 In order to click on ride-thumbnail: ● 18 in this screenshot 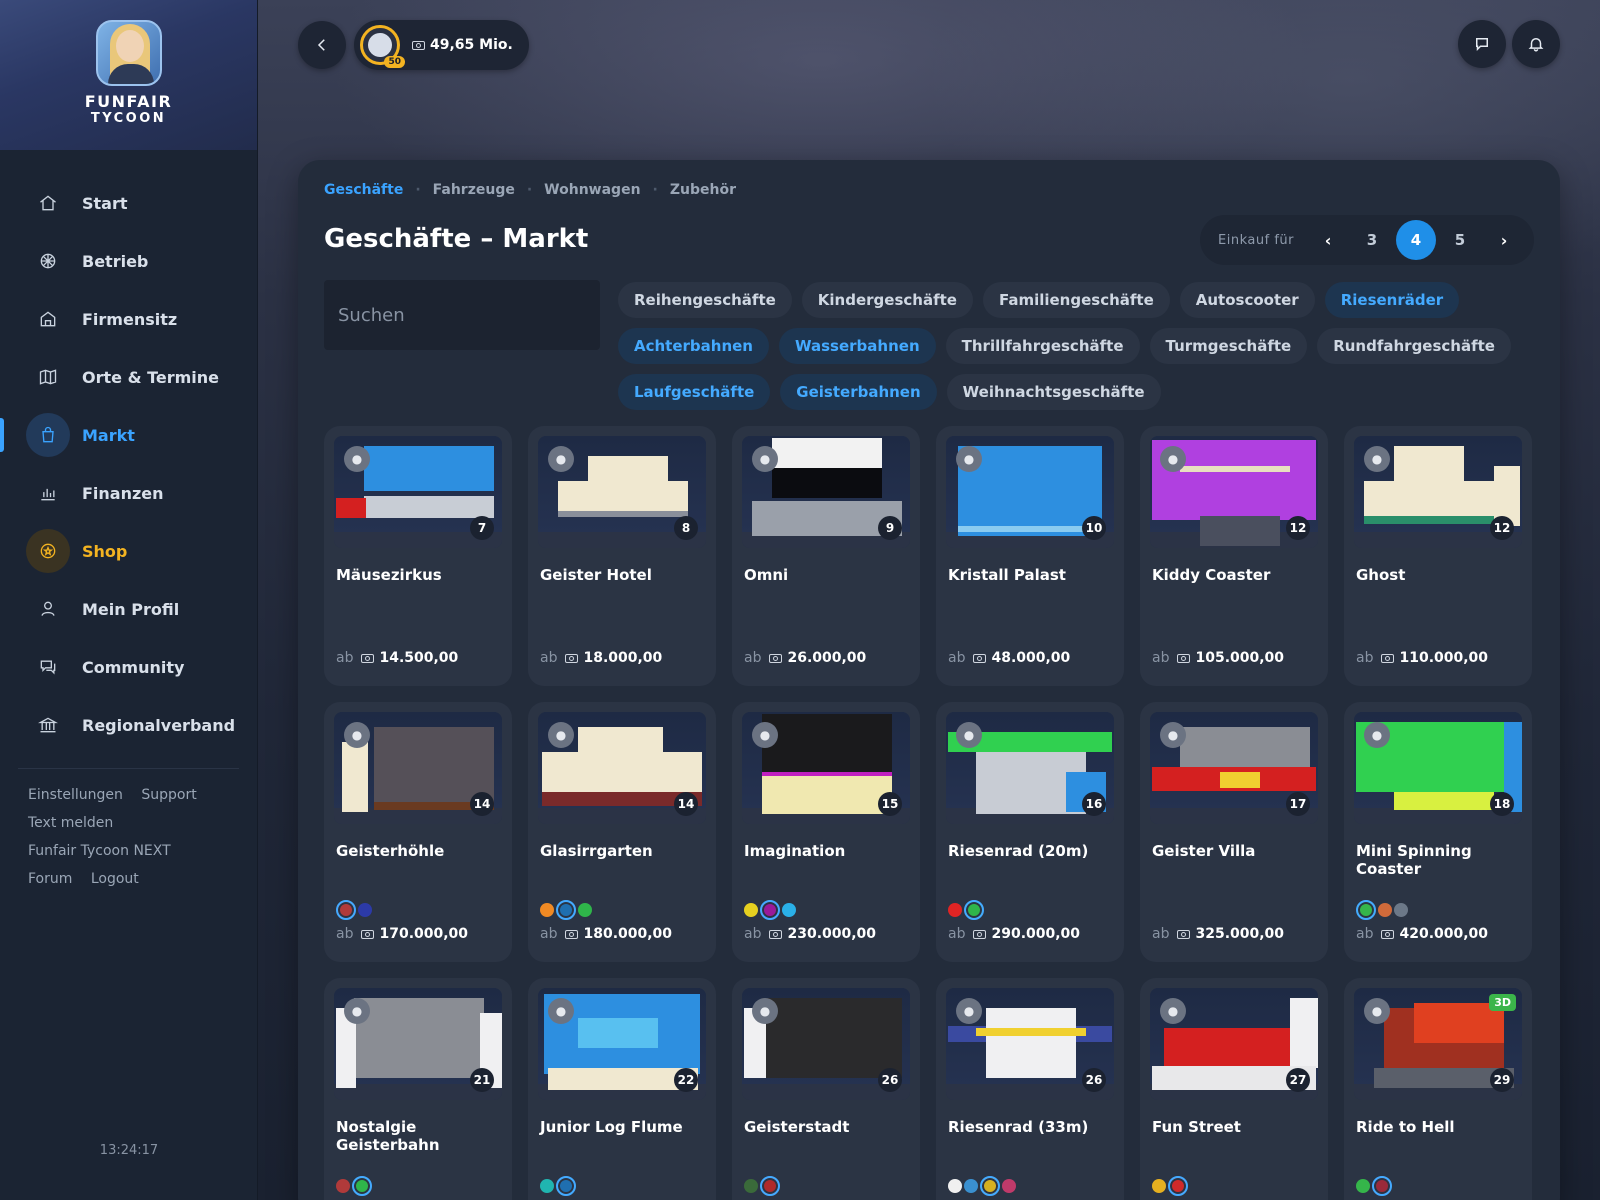, I will do `click(1438, 768)`.